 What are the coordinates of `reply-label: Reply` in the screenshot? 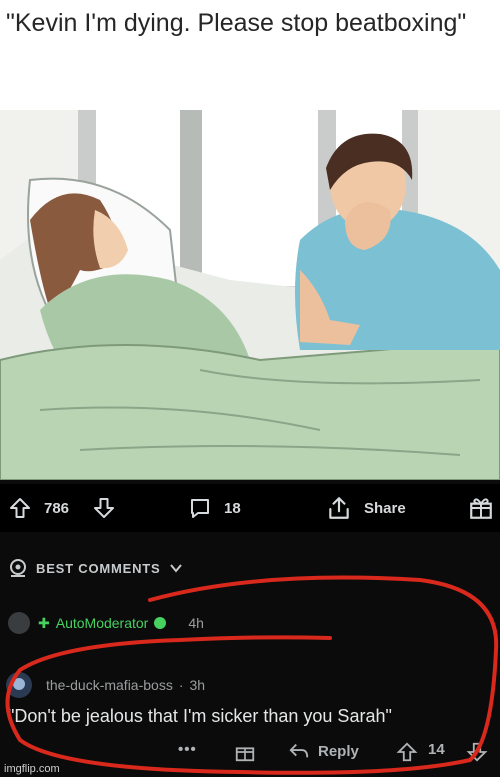 It's located at (338, 751).